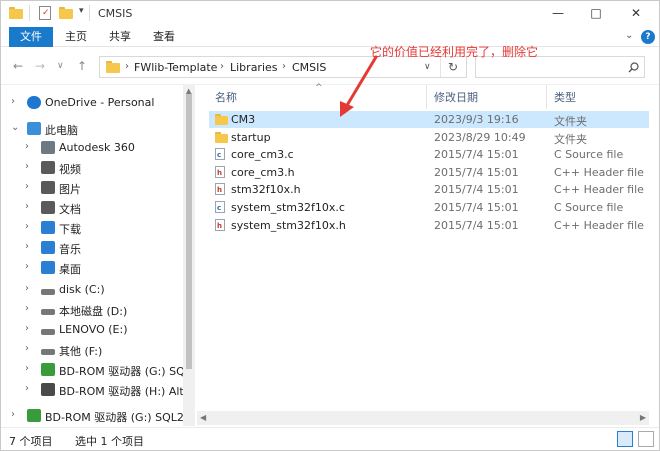 The width and height of the screenshot is (660, 451). What do you see at coordinates (40, 66) in the screenshot?
I see `forward-button: →` at bounding box center [40, 66].